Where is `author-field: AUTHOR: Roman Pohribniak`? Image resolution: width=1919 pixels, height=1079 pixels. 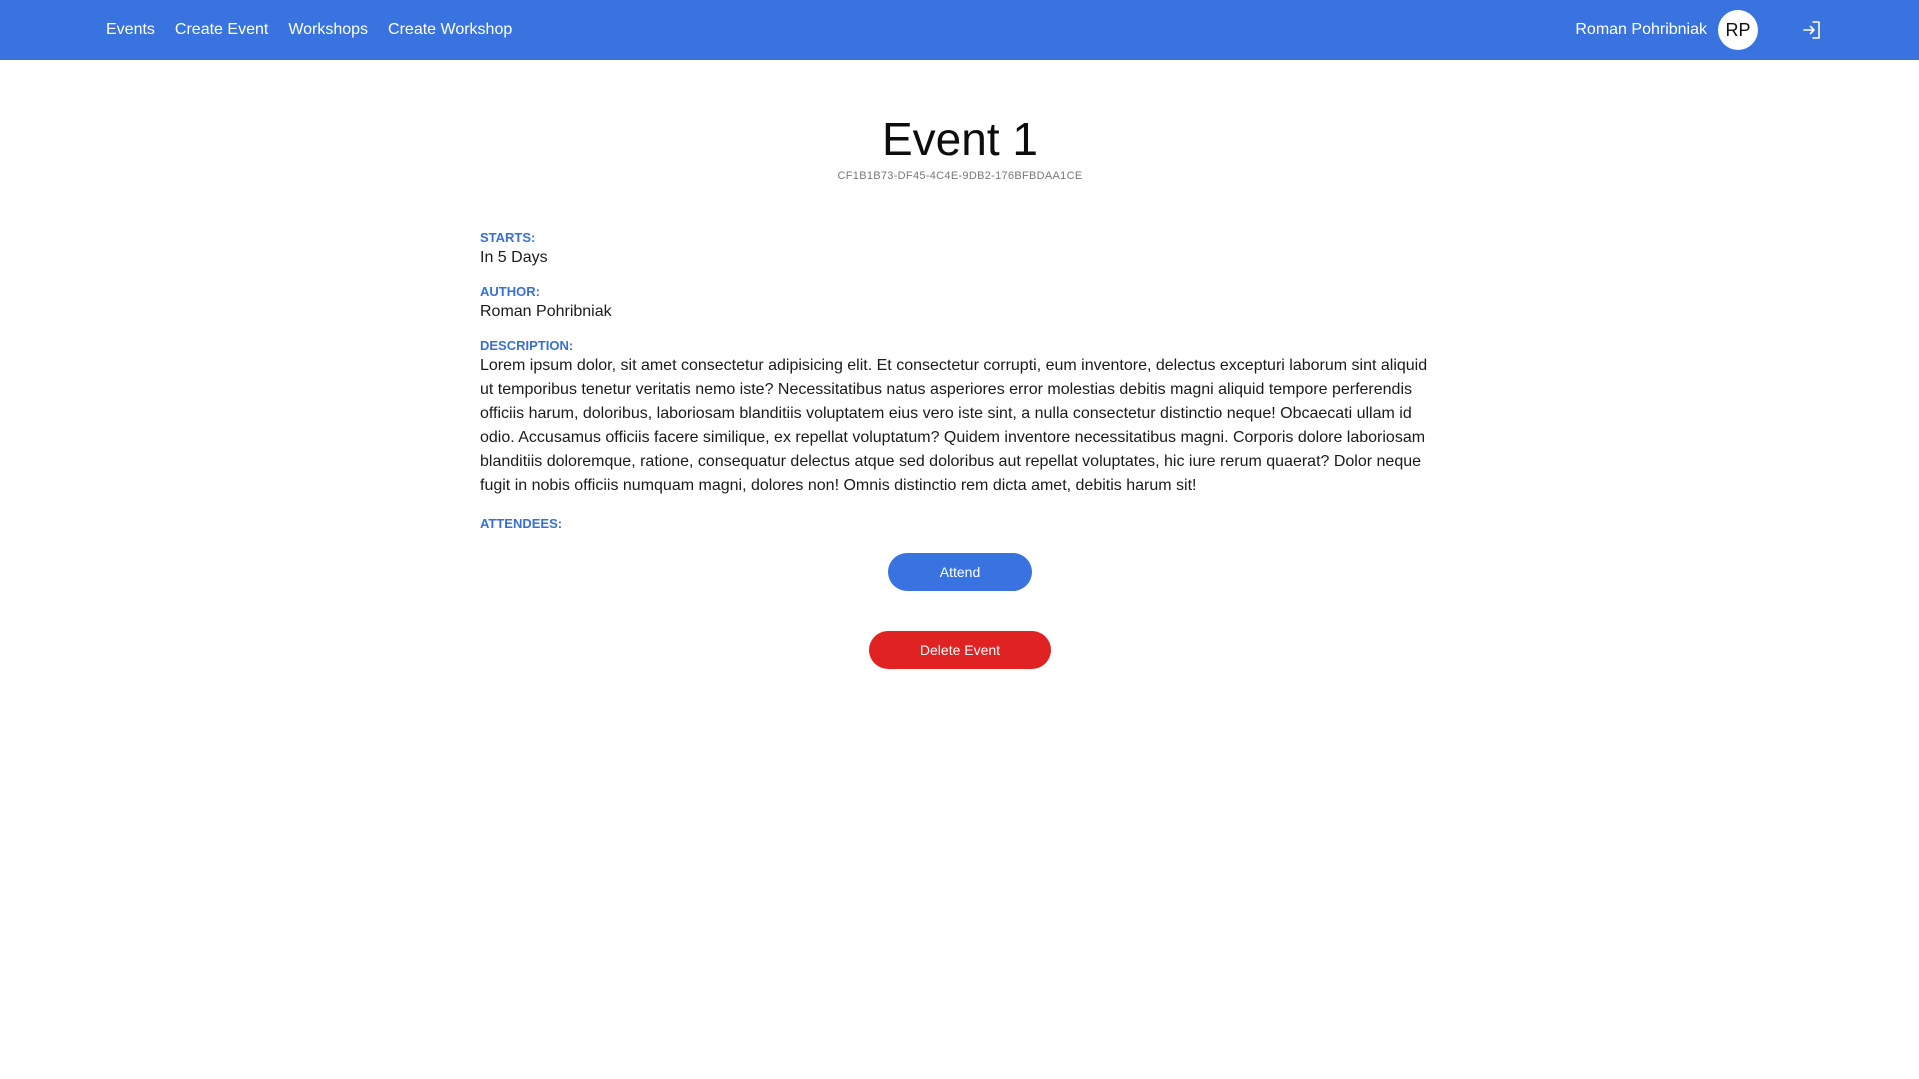 author-field: AUTHOR: Roman Pohribniak is located at coordinates (960, 304).